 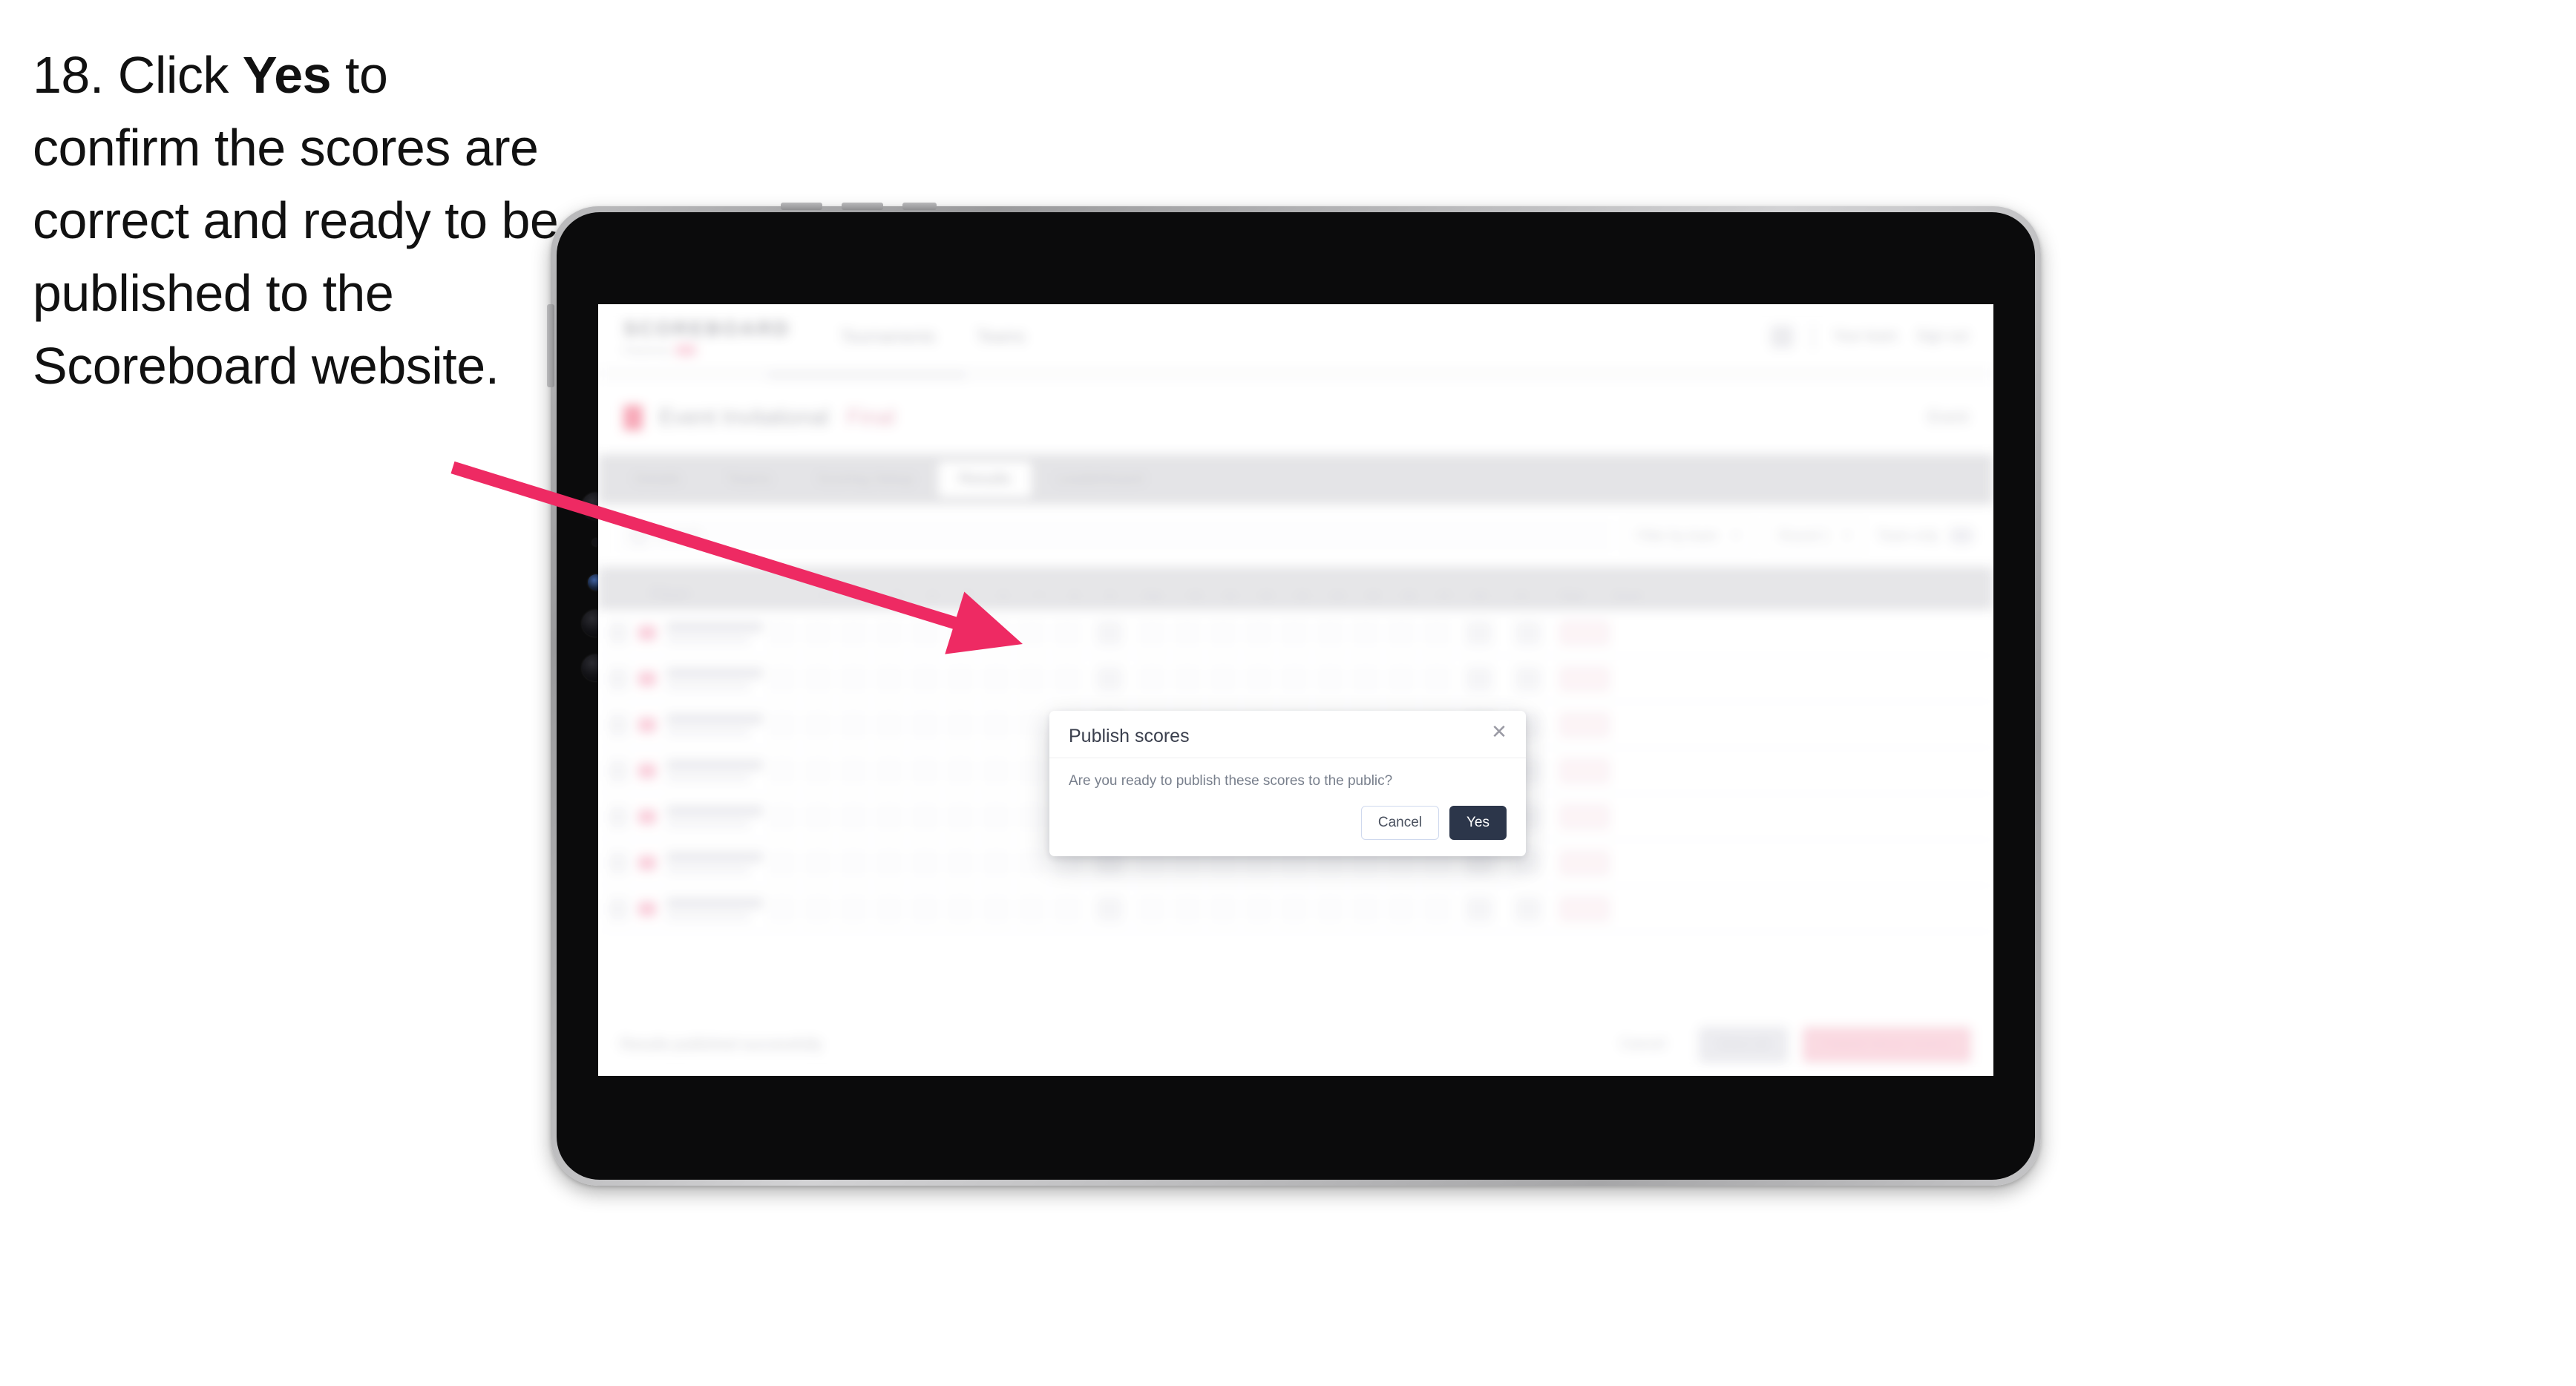 What do you see at coordinates (1499, 731) in the screenshot?
I see `close-icon: ✕` at bounding box center [1499, 731].